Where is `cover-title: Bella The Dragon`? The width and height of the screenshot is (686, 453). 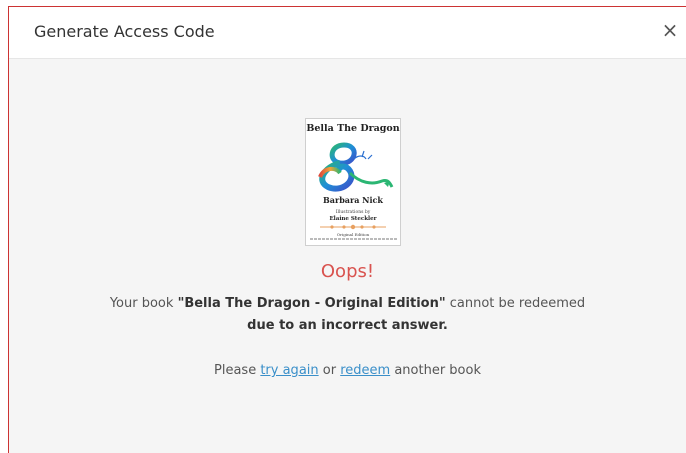
cover-title: Bella The Dragon is located at coordinates (353, 128).